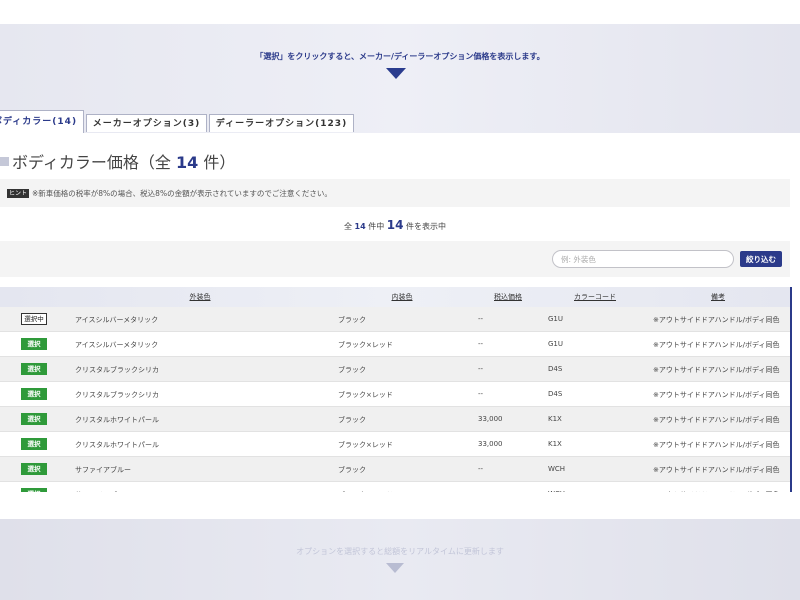 The height and width of the screenshot is (600, 800). I want to click on column-color-code: カラーコード, so click(595, 297).